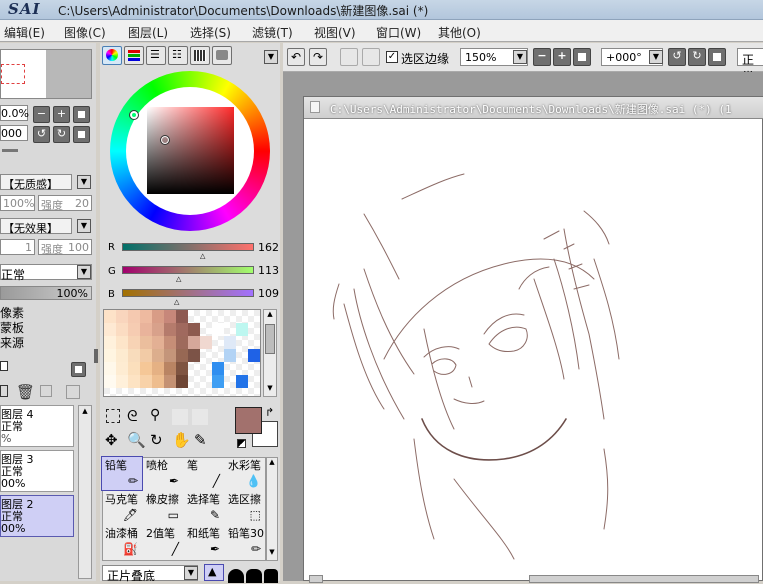  What do you see at coordinates (245, 507) in the screenshot?
I see `brush-tool-8: 选区擦 ⬚` at bounding box center [245, 507].